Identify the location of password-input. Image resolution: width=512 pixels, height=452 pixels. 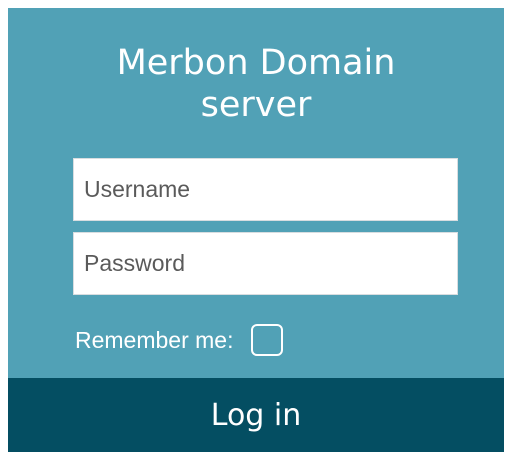
(265, 263).